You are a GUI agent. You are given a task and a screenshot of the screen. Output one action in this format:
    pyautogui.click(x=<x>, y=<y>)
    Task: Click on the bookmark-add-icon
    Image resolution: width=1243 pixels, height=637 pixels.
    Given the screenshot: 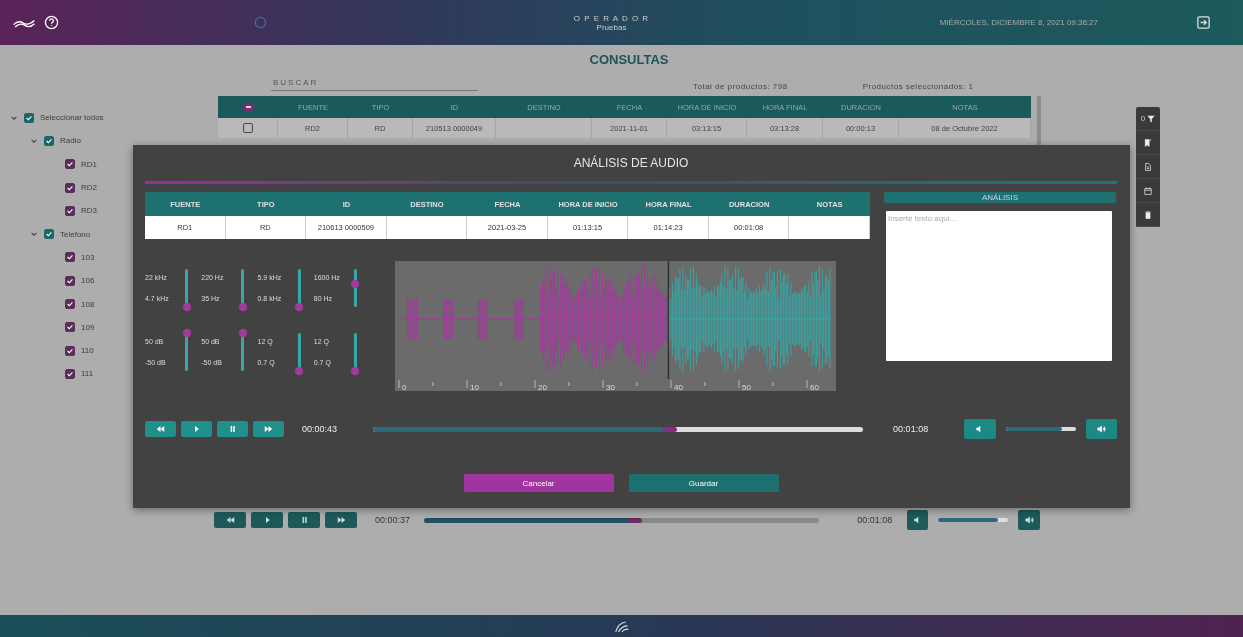 What is the action you would take?
    pyautogui.click(x=1148, y=142)
    